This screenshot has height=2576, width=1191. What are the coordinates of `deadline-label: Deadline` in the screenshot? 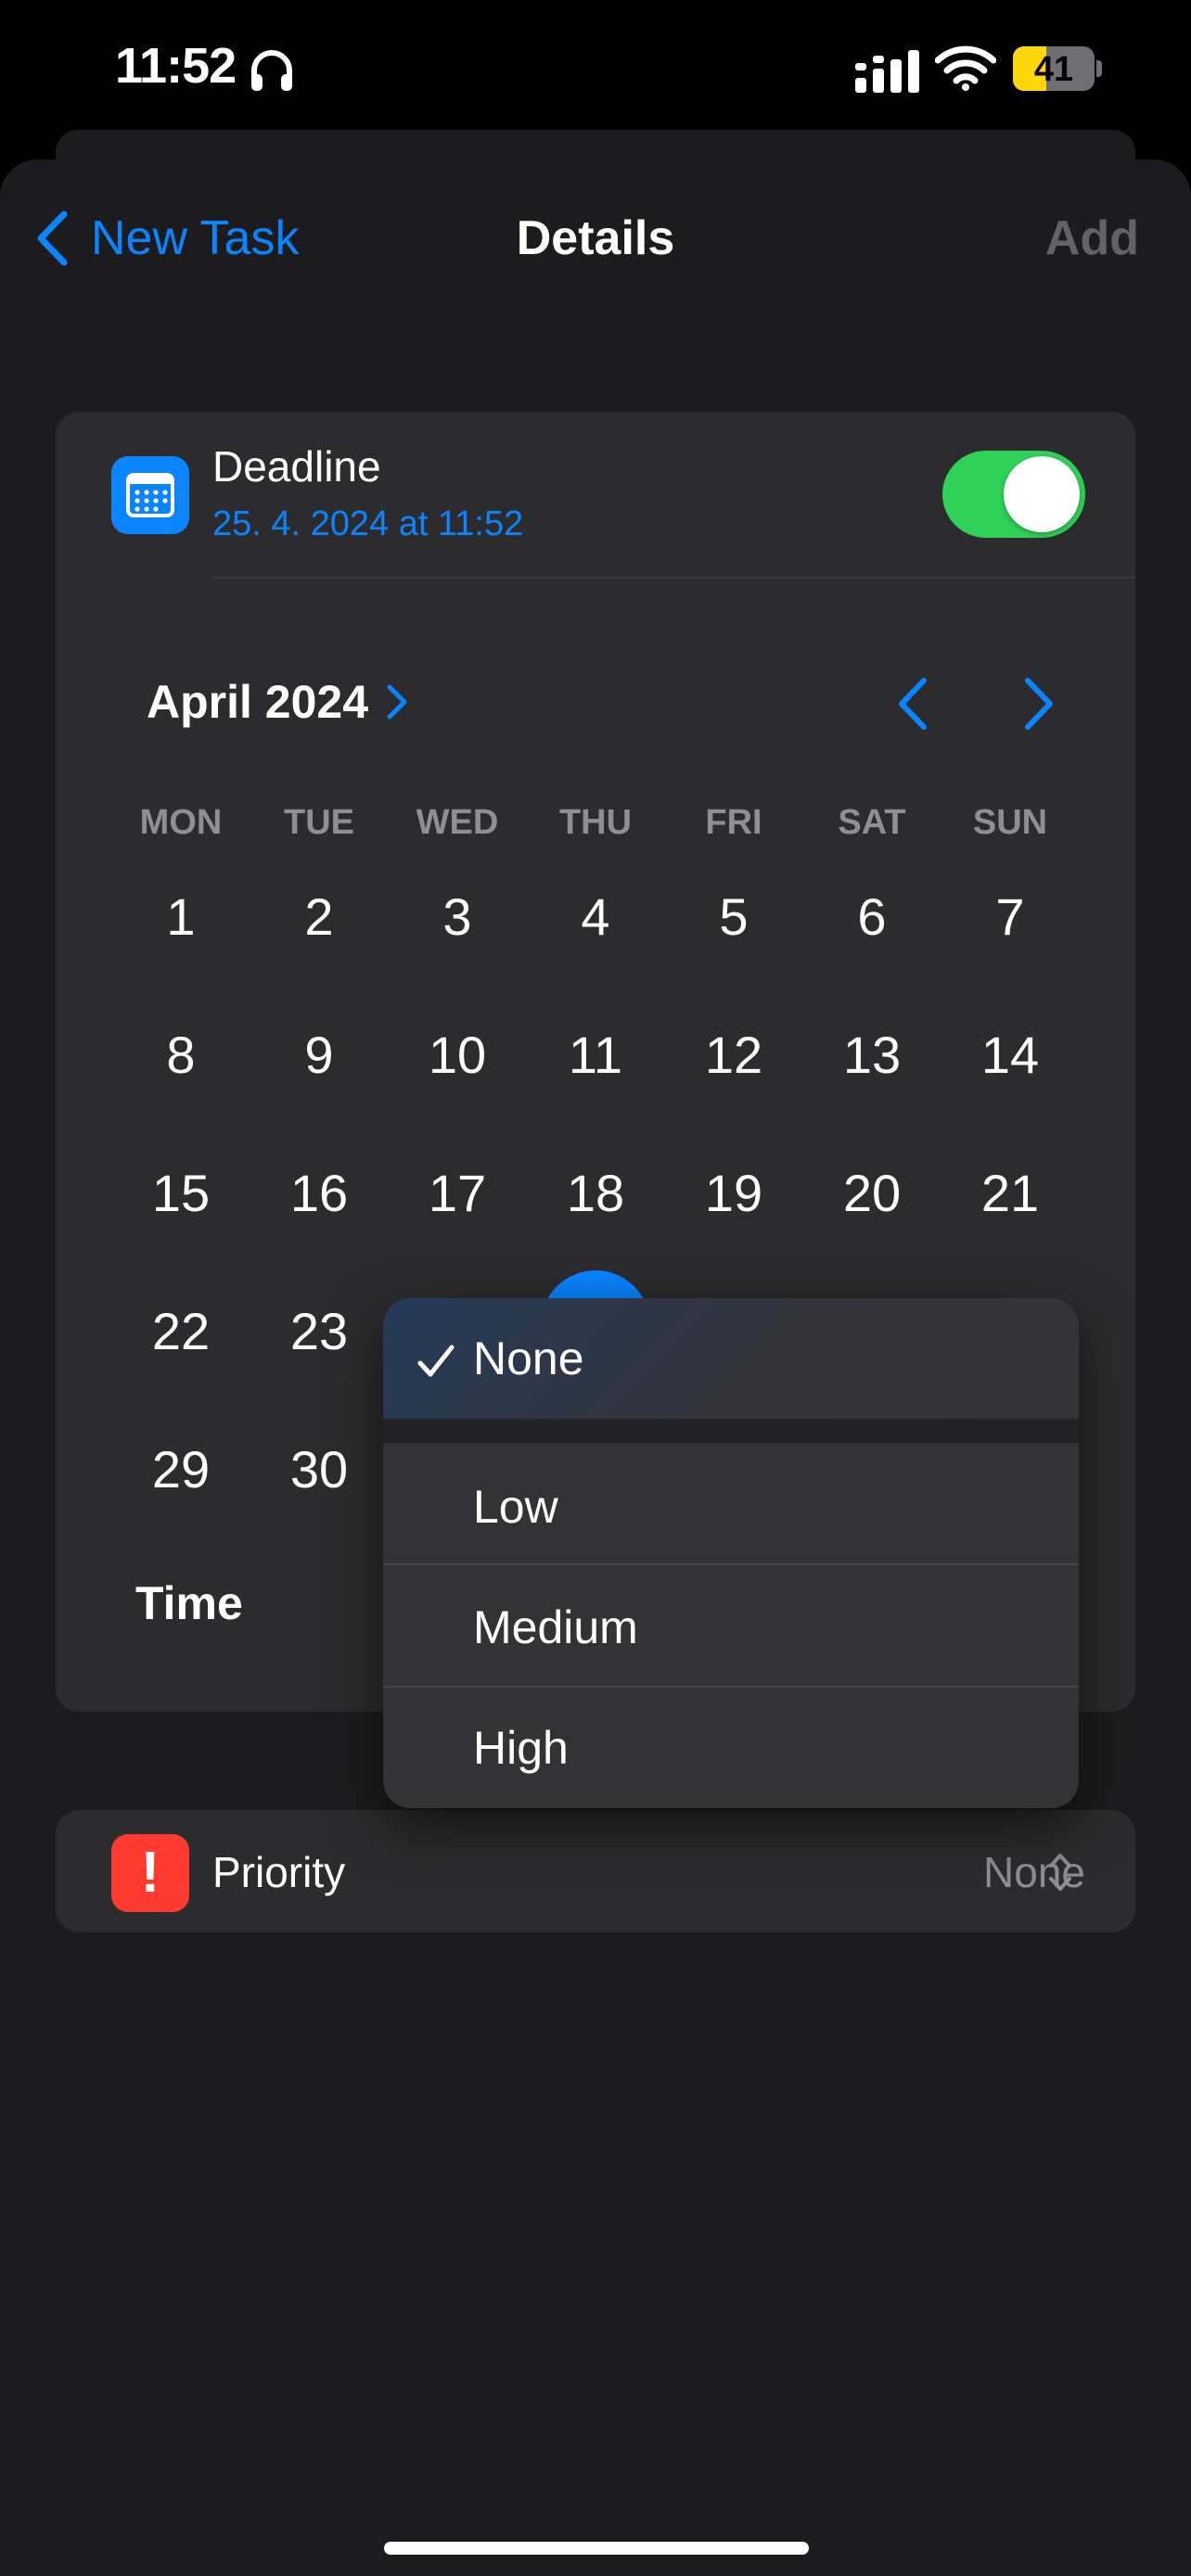 It's located at (296, 467).